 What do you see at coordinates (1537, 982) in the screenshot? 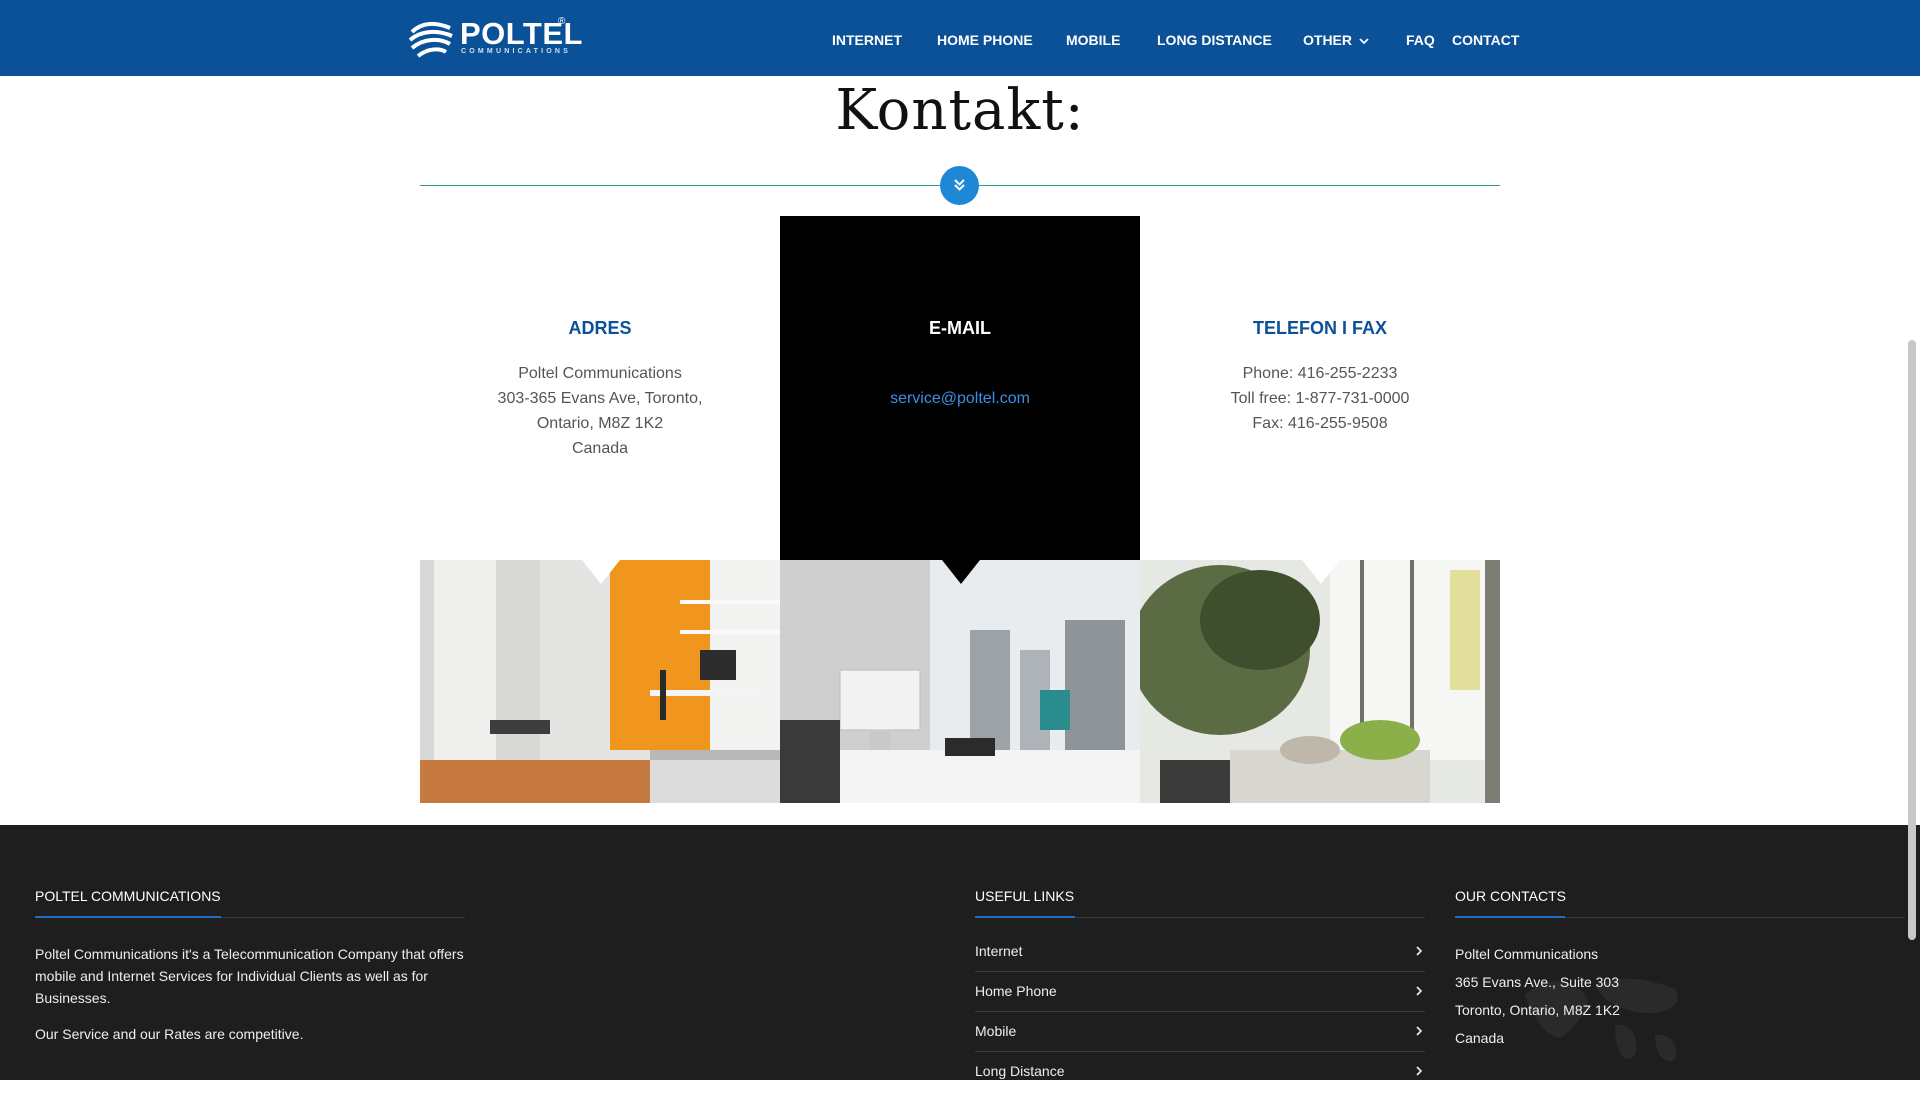
I see `footer-contact-line: 365 Evans Ave., Suite 303` at bounding box center [1537, 982].